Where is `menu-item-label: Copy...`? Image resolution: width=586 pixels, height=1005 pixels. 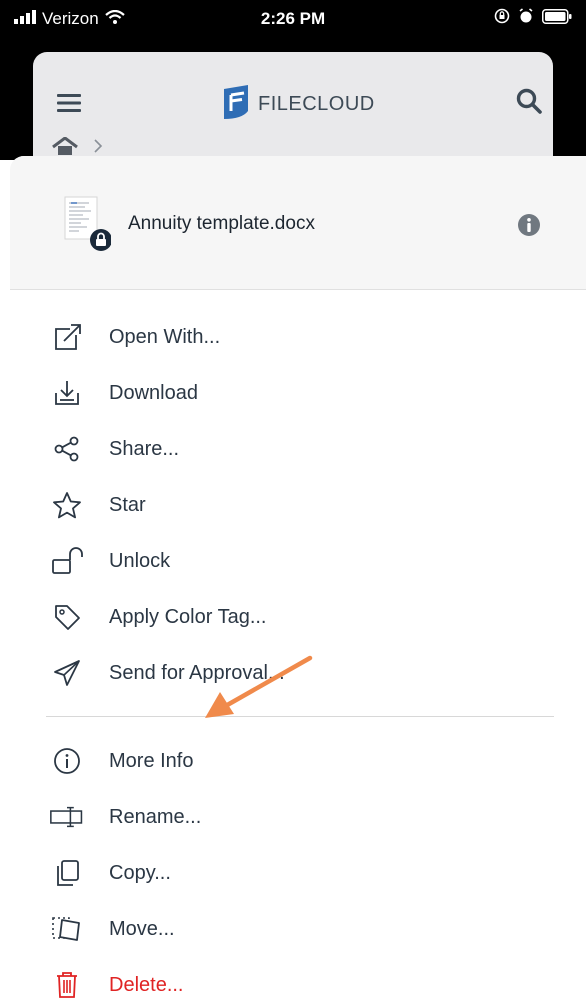 menu-item-label: Copy... is located at coordinates (140, 872).